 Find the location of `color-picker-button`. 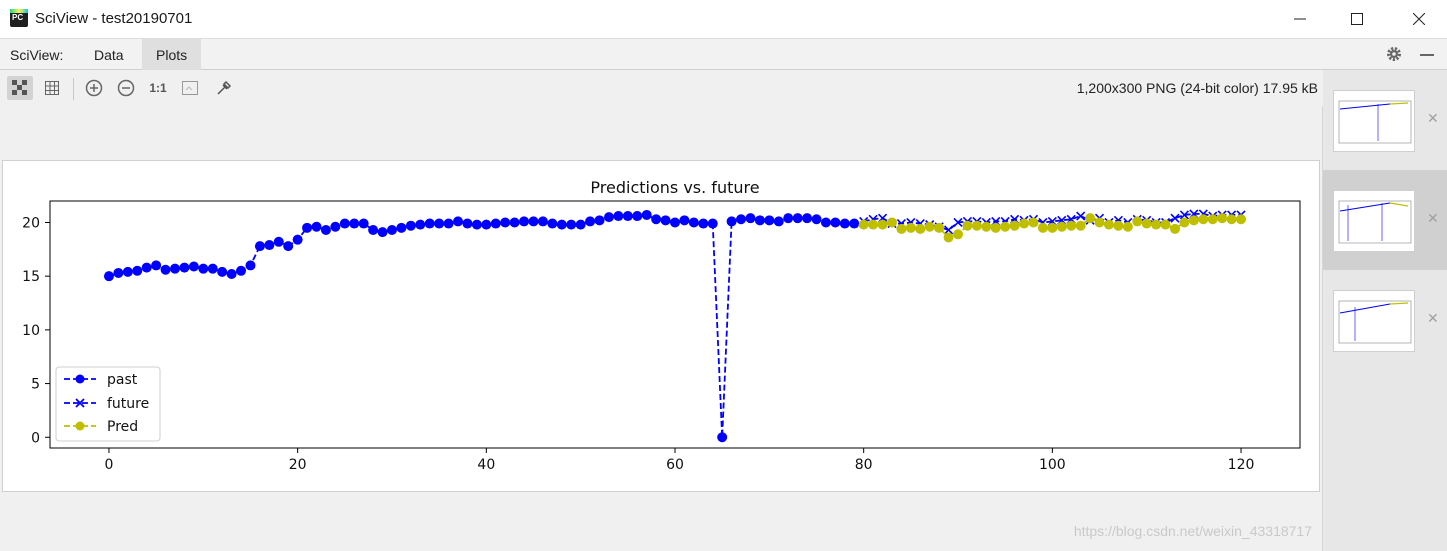

color-picker-button is located at coordinates (224, 88).